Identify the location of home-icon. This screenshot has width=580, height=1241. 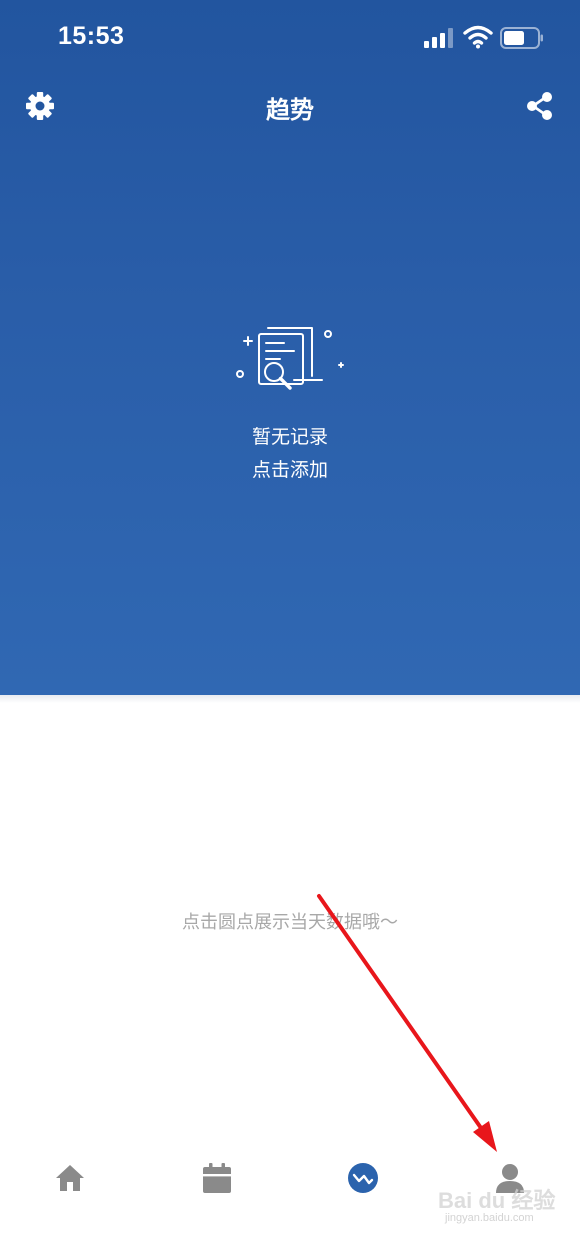
(70, 1178).